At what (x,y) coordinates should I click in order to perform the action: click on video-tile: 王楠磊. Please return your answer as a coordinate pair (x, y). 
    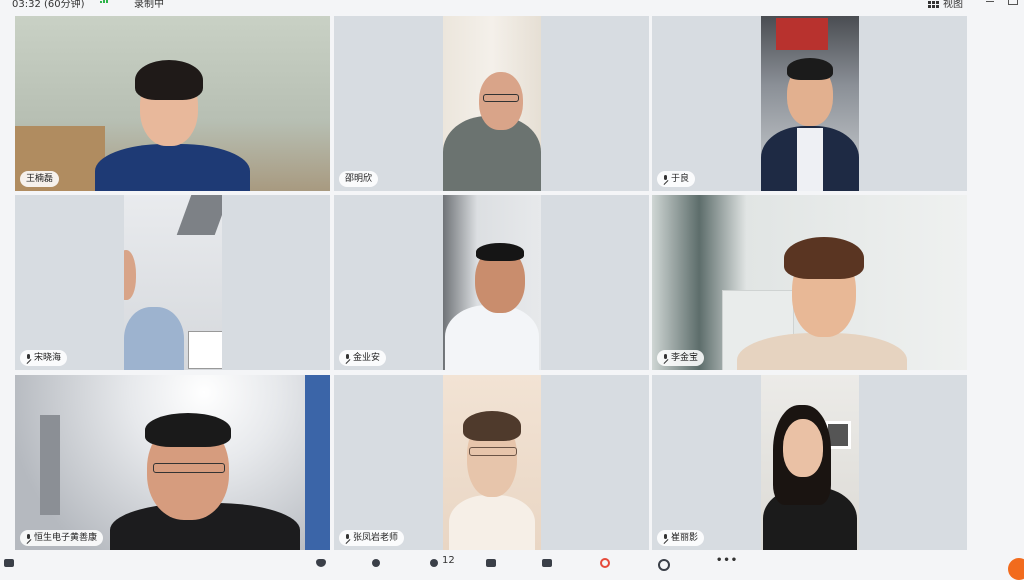
    Looking at the image, I should click on (172, 103).